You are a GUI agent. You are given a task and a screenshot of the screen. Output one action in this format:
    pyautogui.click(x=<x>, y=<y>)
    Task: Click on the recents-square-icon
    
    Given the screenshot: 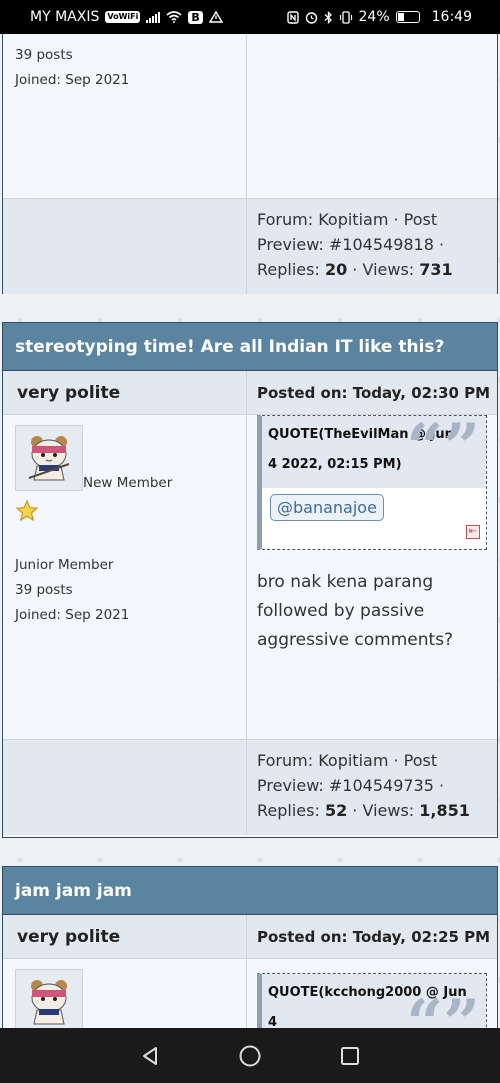 What is the action you would take?
    pyautogui.click(x=350, y=1055)
    